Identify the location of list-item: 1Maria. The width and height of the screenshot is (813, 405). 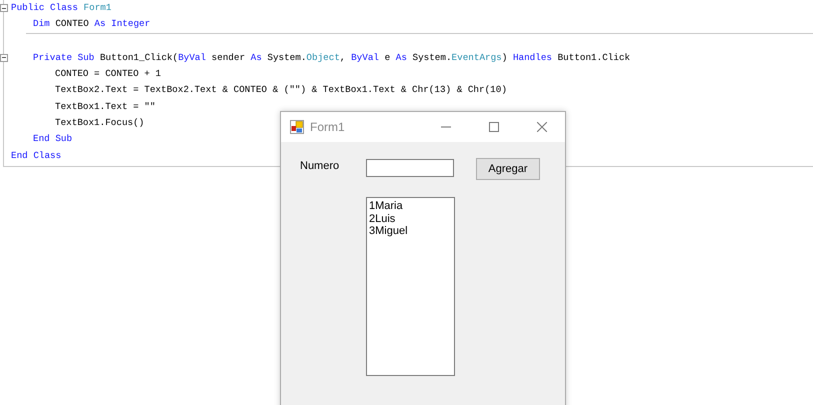
(386, 206).